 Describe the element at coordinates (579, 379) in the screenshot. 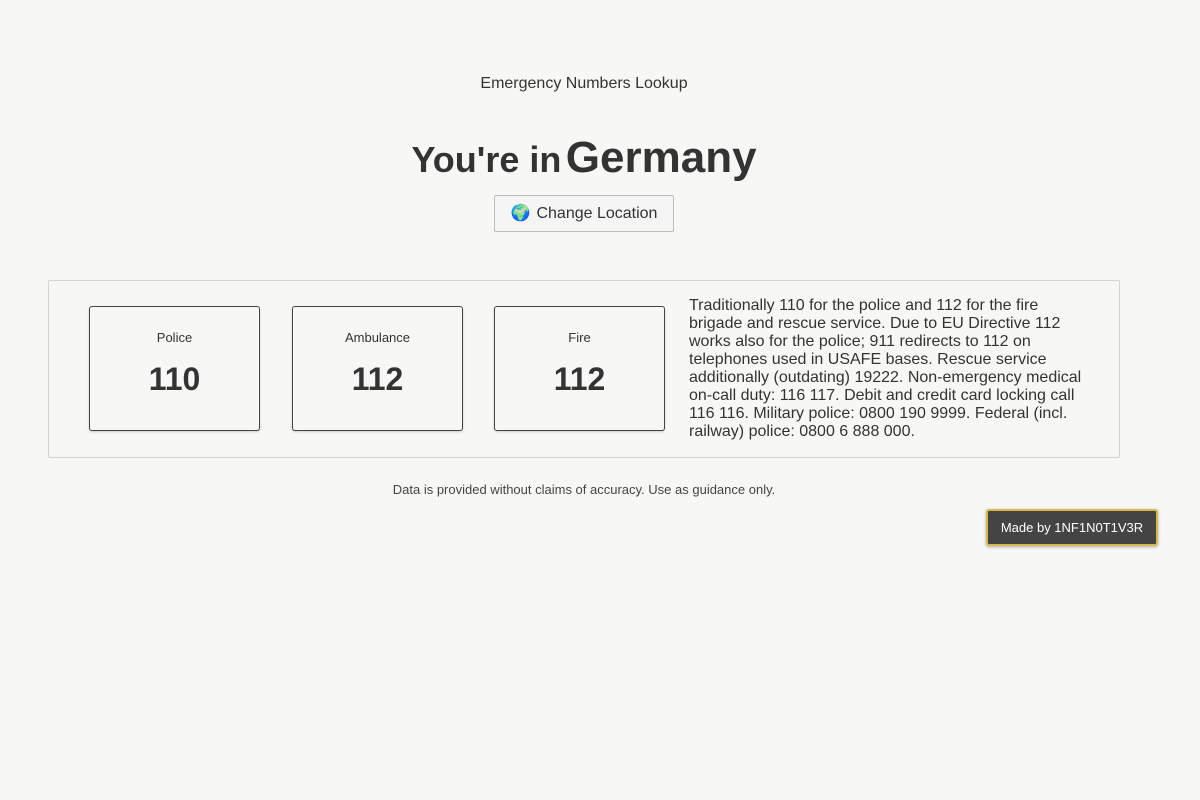

I see `fire-number: 112` at that location.